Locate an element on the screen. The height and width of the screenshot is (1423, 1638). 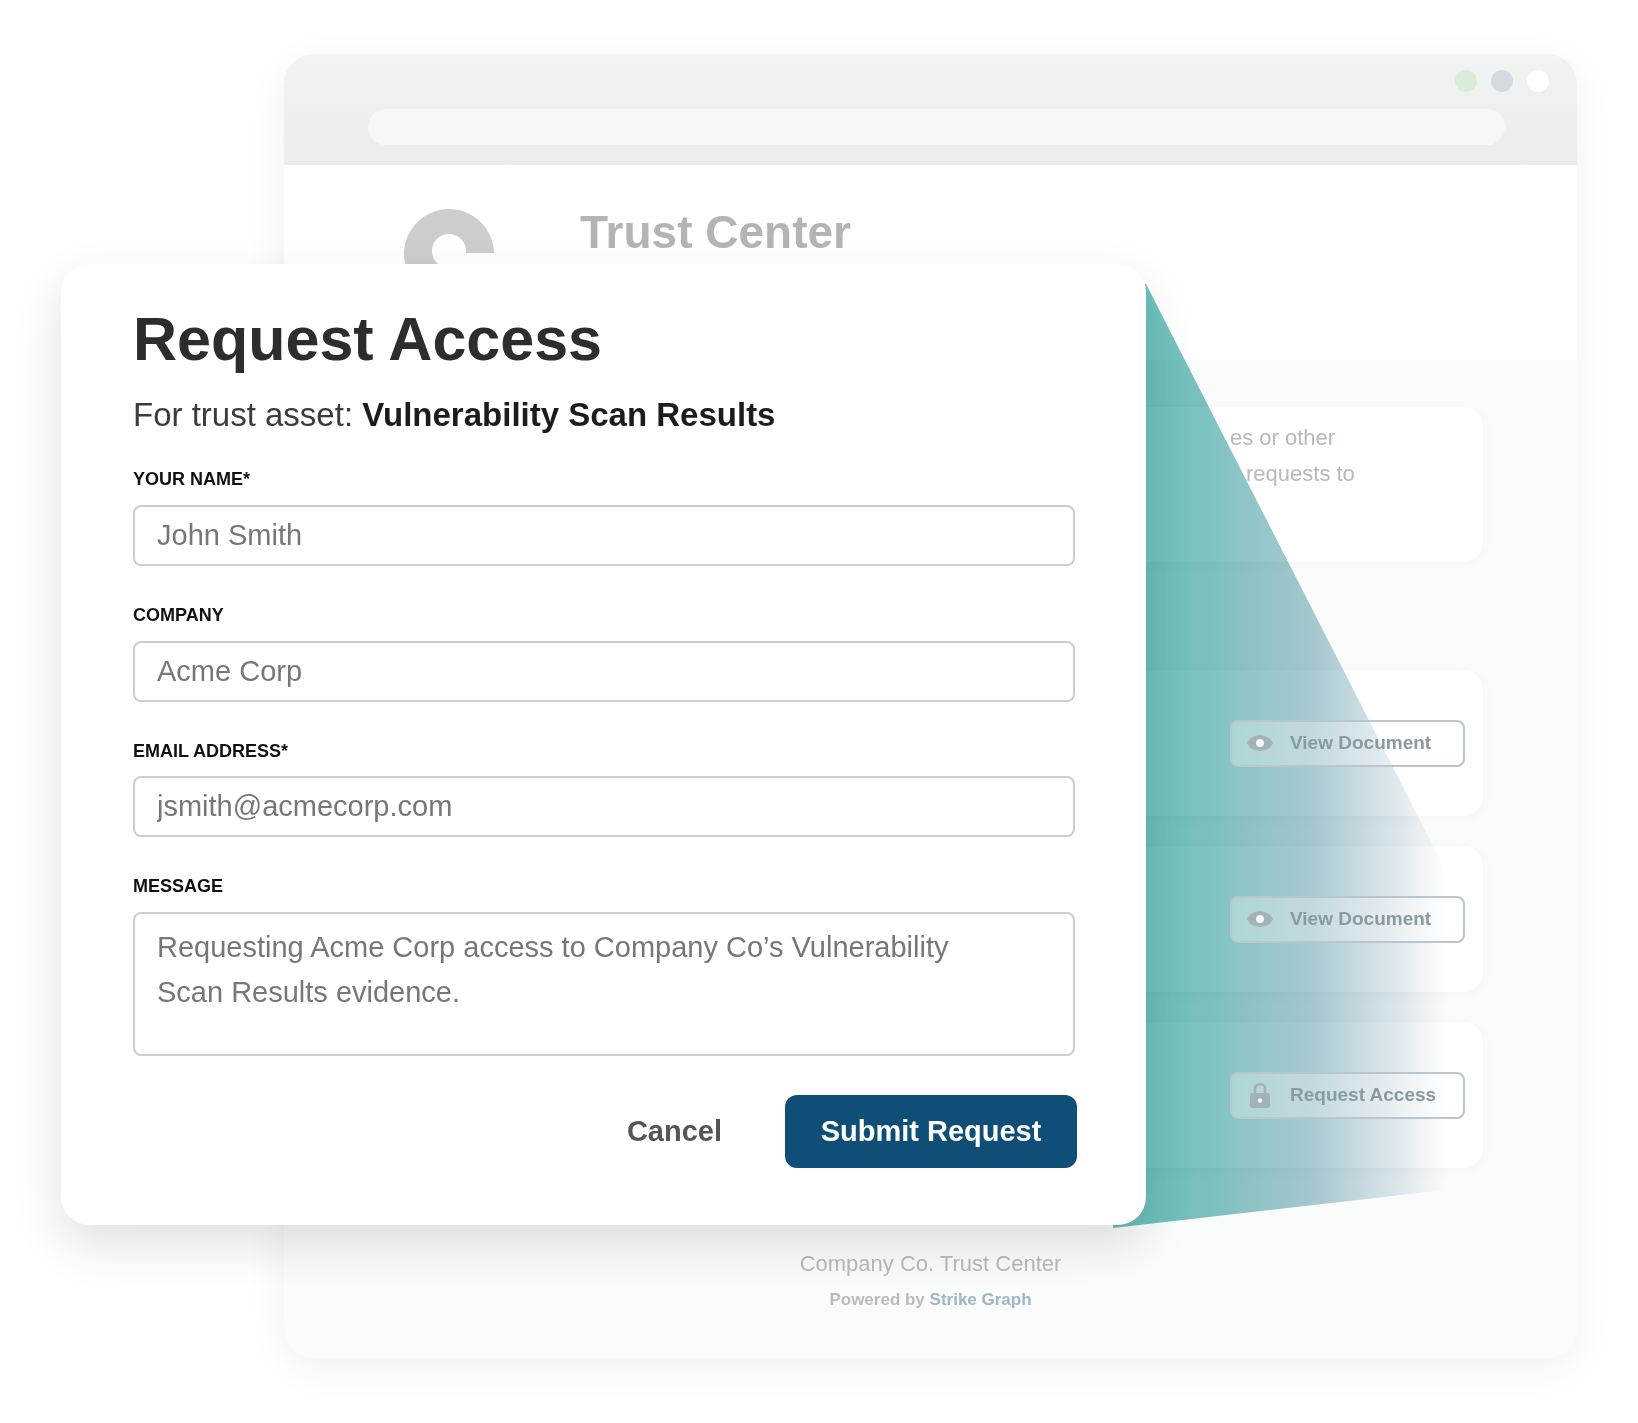
field-label: YOUR NAME* is located at coordinates (192, 480).